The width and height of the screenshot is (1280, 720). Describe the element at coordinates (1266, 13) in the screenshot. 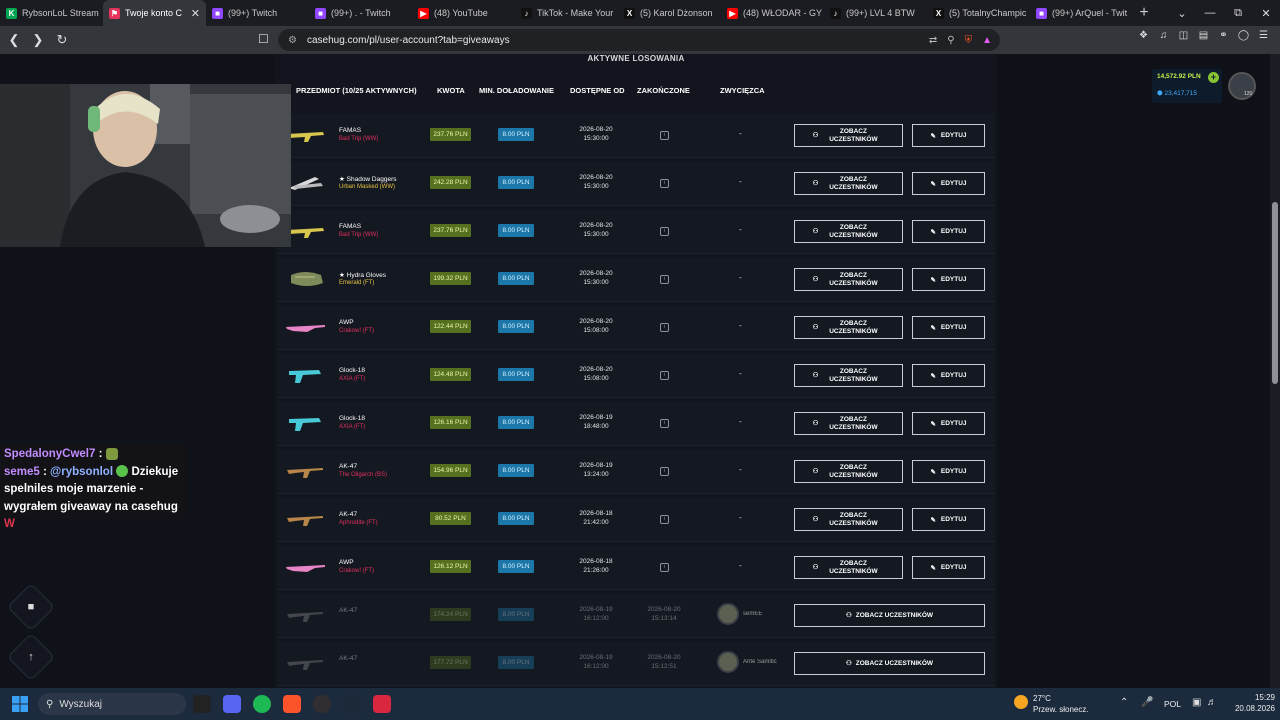

I see `close-window-icon: ✕` at that location.